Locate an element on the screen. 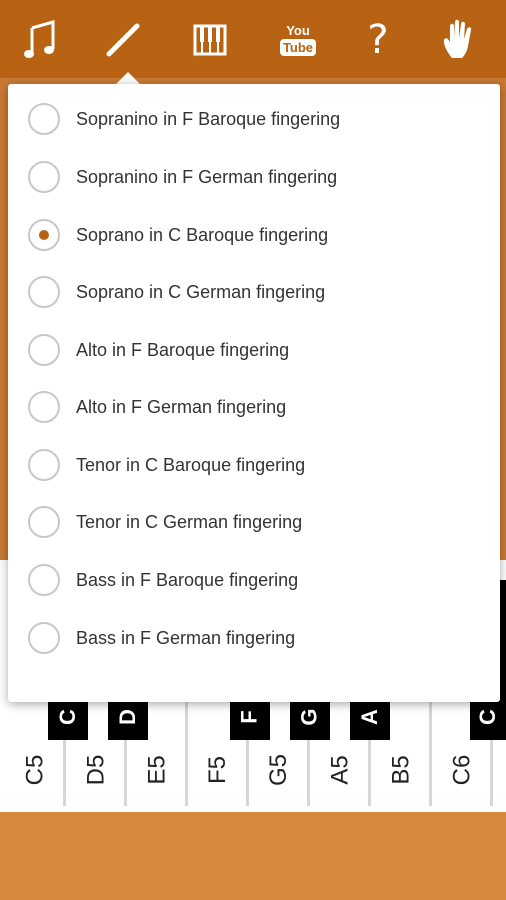  youtube-icon-you: You is located at coordinates (298, 30).